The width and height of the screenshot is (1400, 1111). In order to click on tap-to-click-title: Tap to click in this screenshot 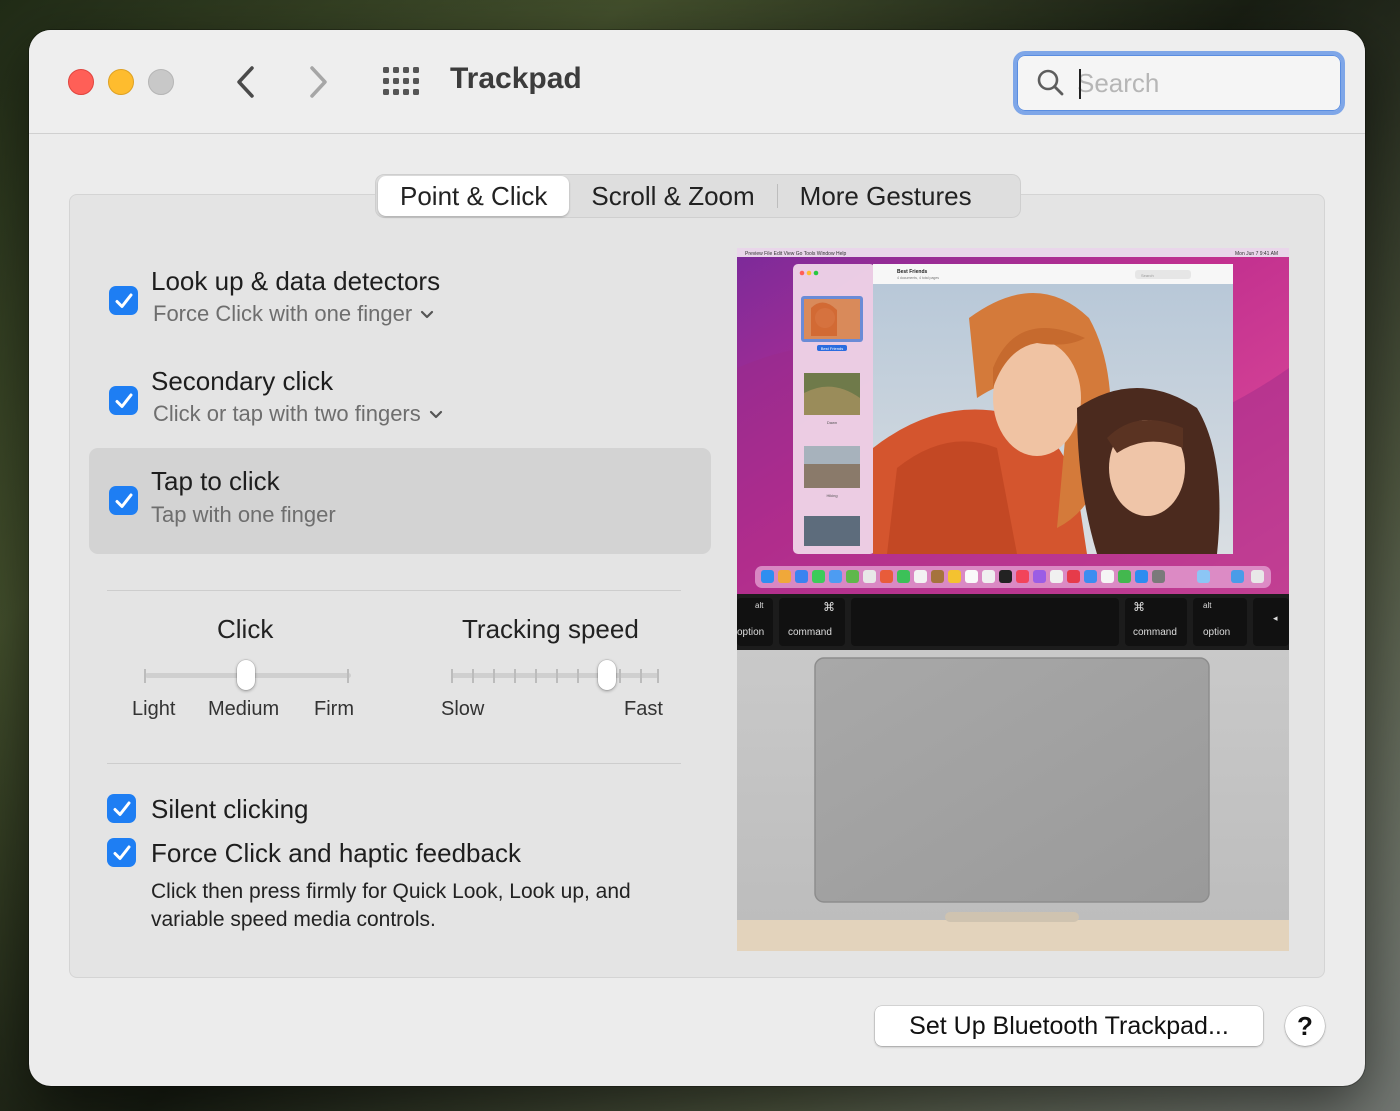, I will do `click(215, 481)`.